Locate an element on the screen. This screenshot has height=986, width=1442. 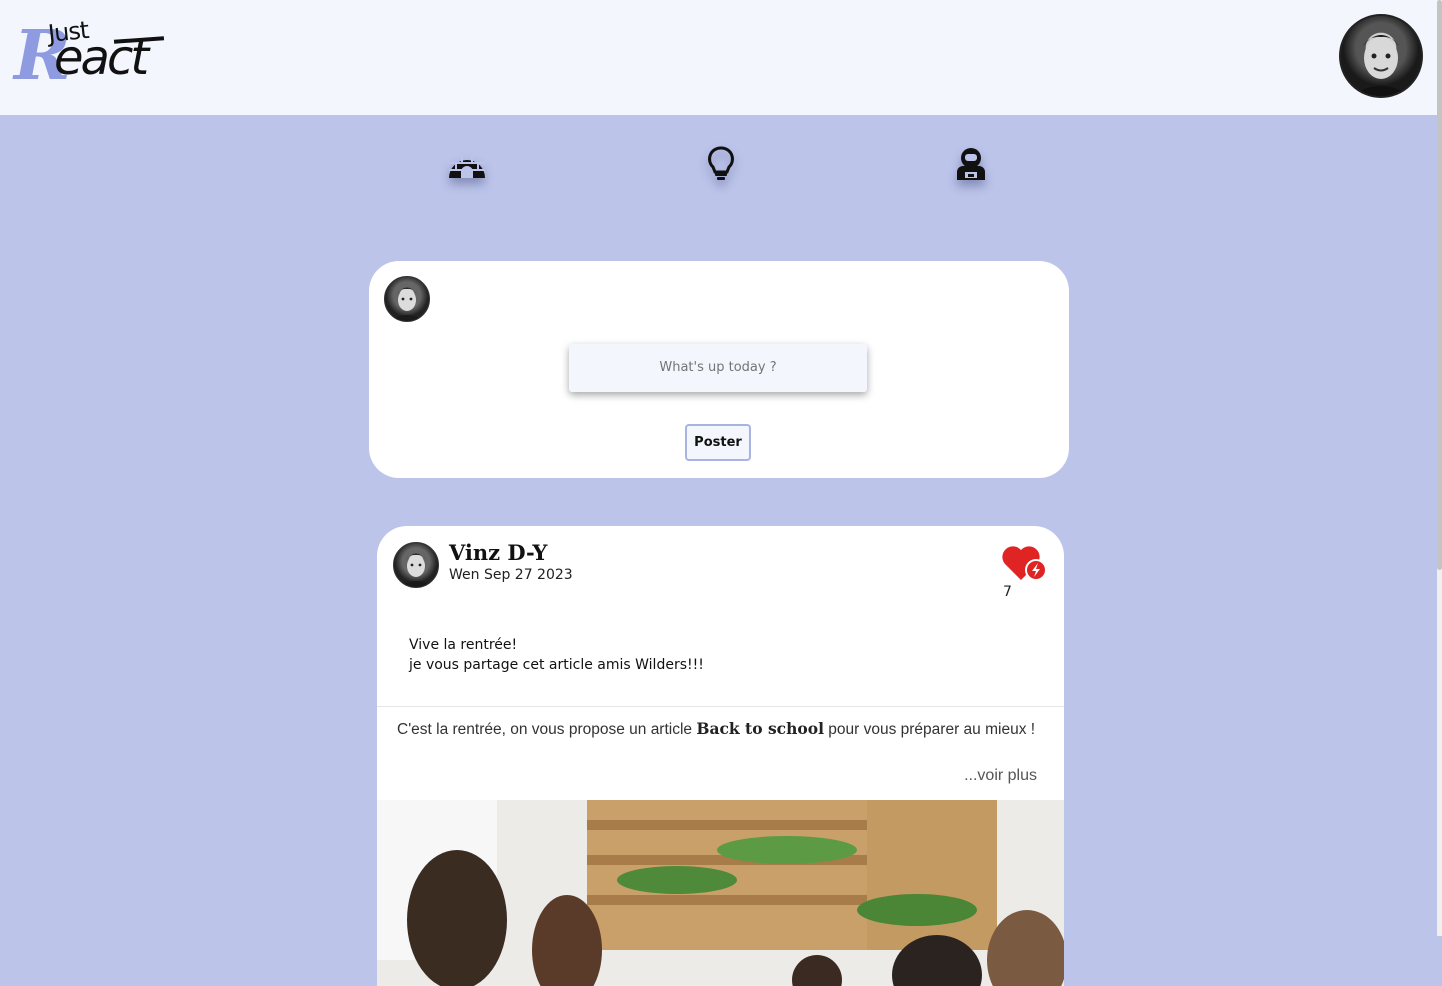
classroom-photo-icon is located at coordinates (720, 893).